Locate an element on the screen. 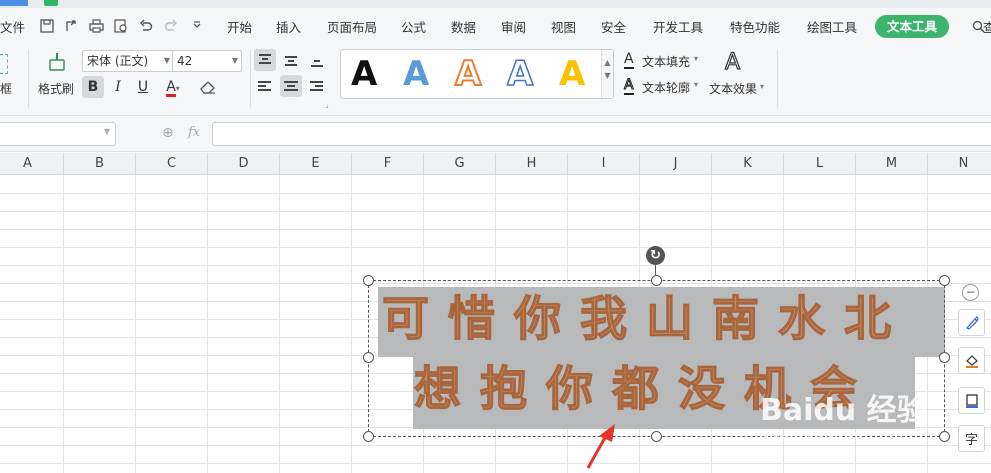 The image size is (991, 473). redo-icon is located at coordinates (171, 26).